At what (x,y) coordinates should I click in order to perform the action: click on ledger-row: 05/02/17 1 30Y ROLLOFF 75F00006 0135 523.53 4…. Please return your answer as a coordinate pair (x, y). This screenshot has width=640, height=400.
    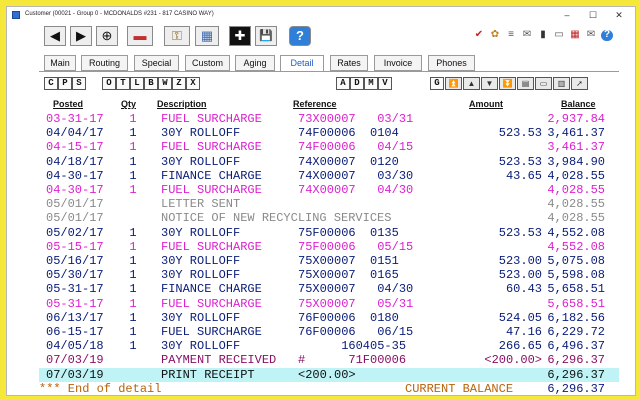
    Looking at the image, I should click on (329, 233).